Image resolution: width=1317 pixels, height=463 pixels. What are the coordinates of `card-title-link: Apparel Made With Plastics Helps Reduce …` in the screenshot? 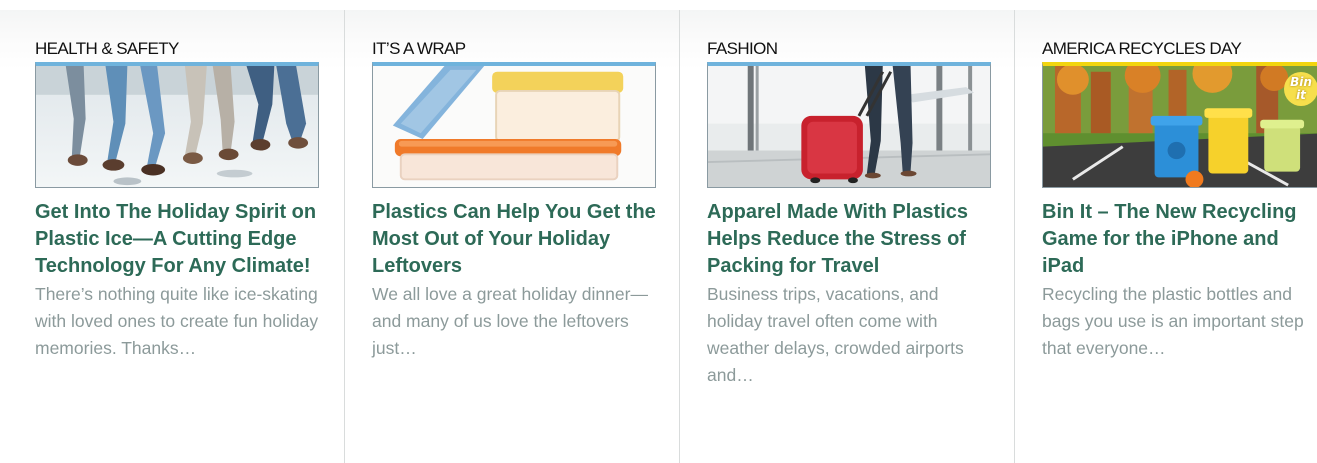 It's located at (849, 239).